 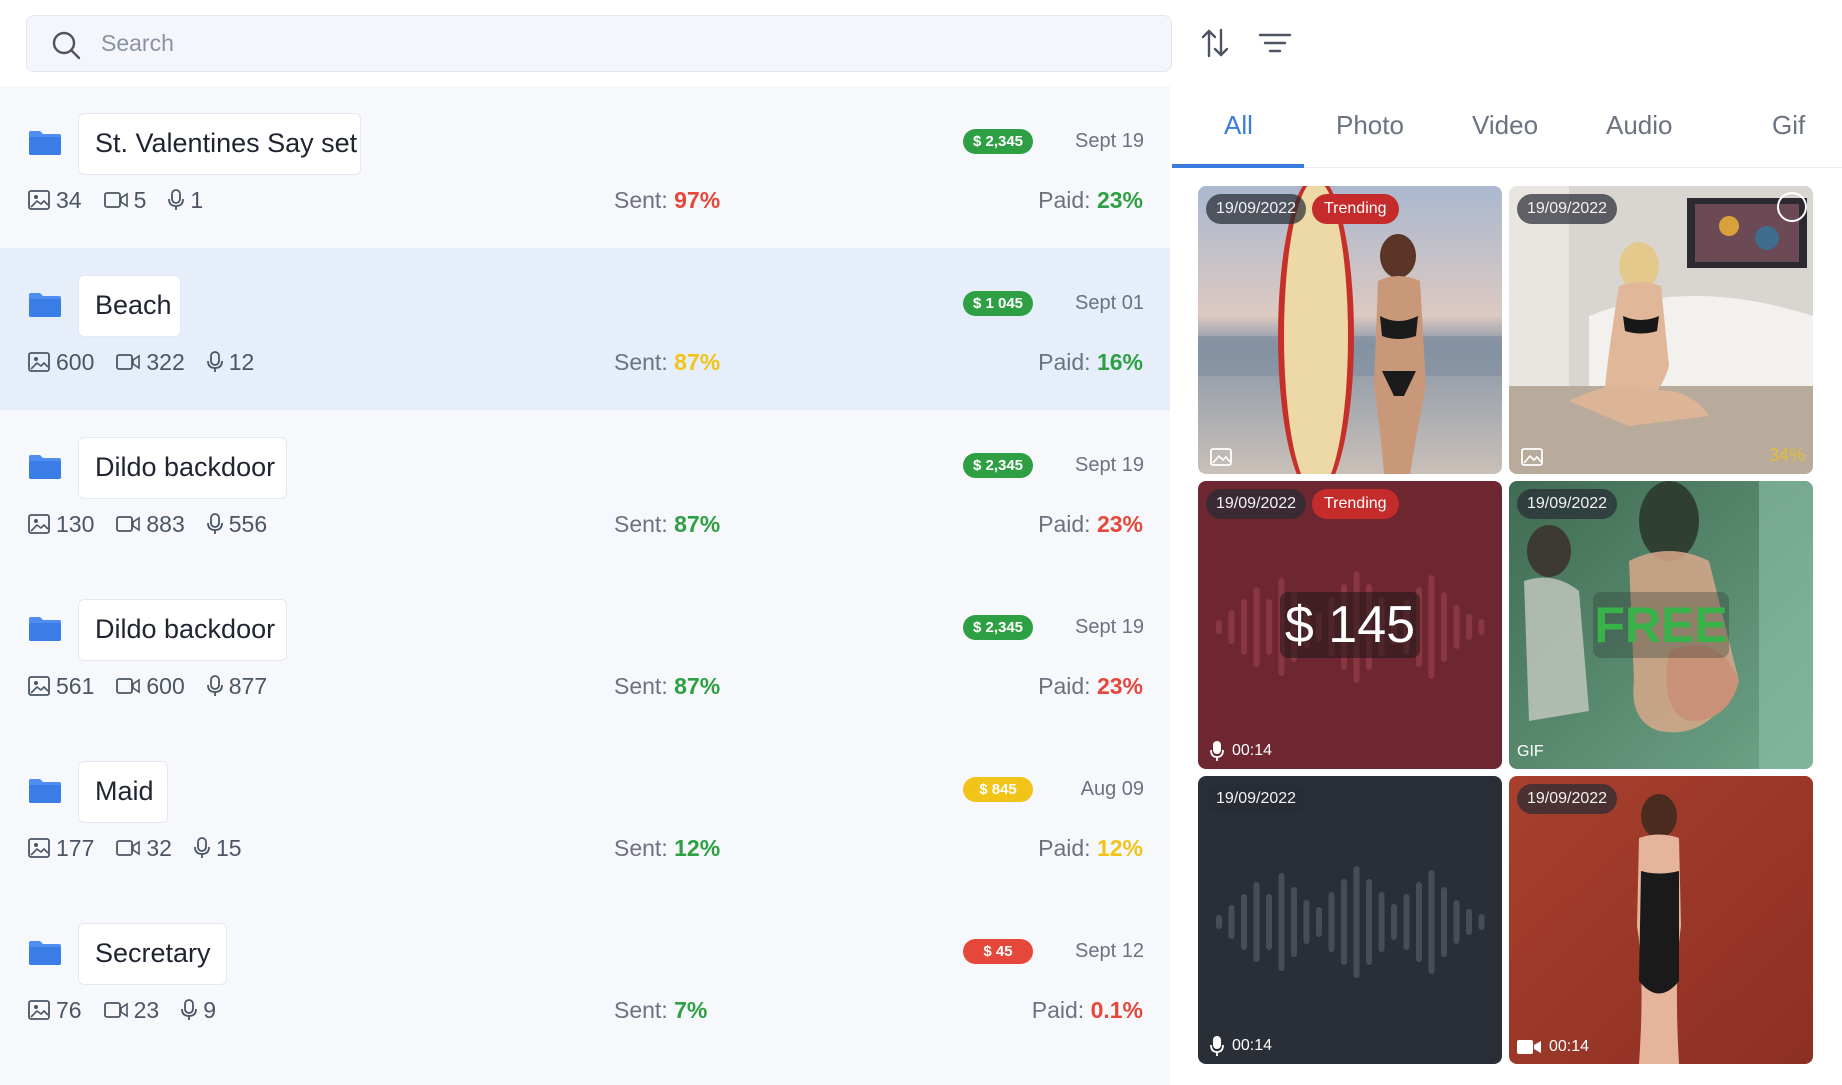 What do you see at coordinates (219, 144) in the screenshot?
I see `folder-name: St. Valentines Say set` at bounding box center [219, 144].